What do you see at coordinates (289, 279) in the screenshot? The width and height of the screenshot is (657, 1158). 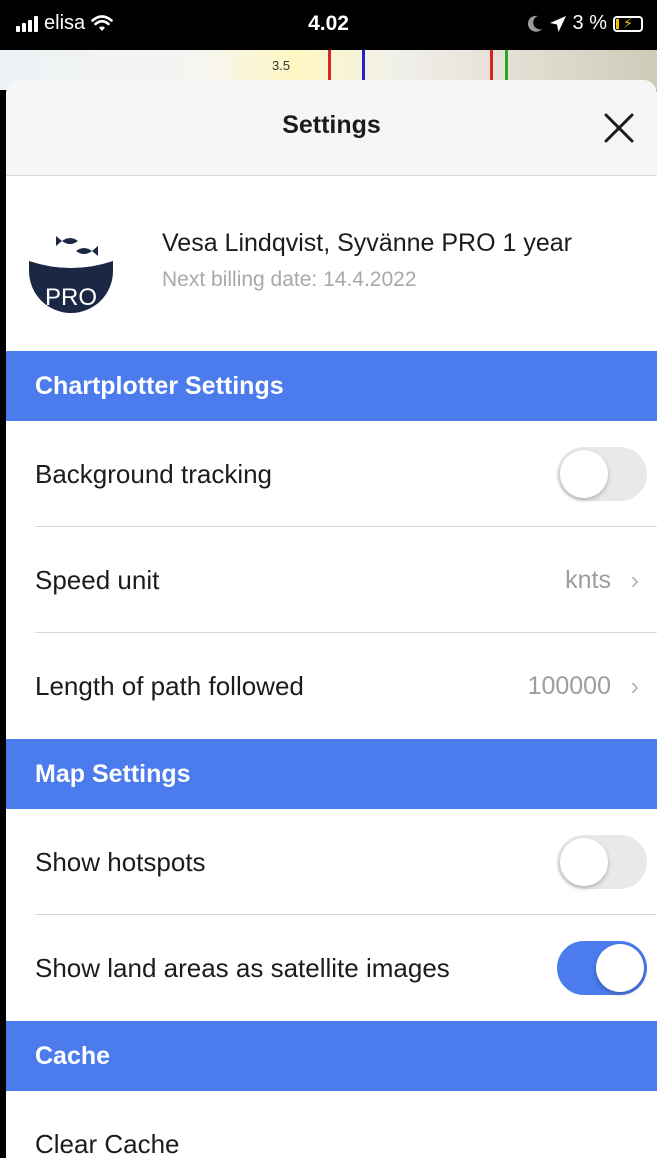 I see `billing-date: Next billing date: 14.4.2022` at bounding box center [289, 279].